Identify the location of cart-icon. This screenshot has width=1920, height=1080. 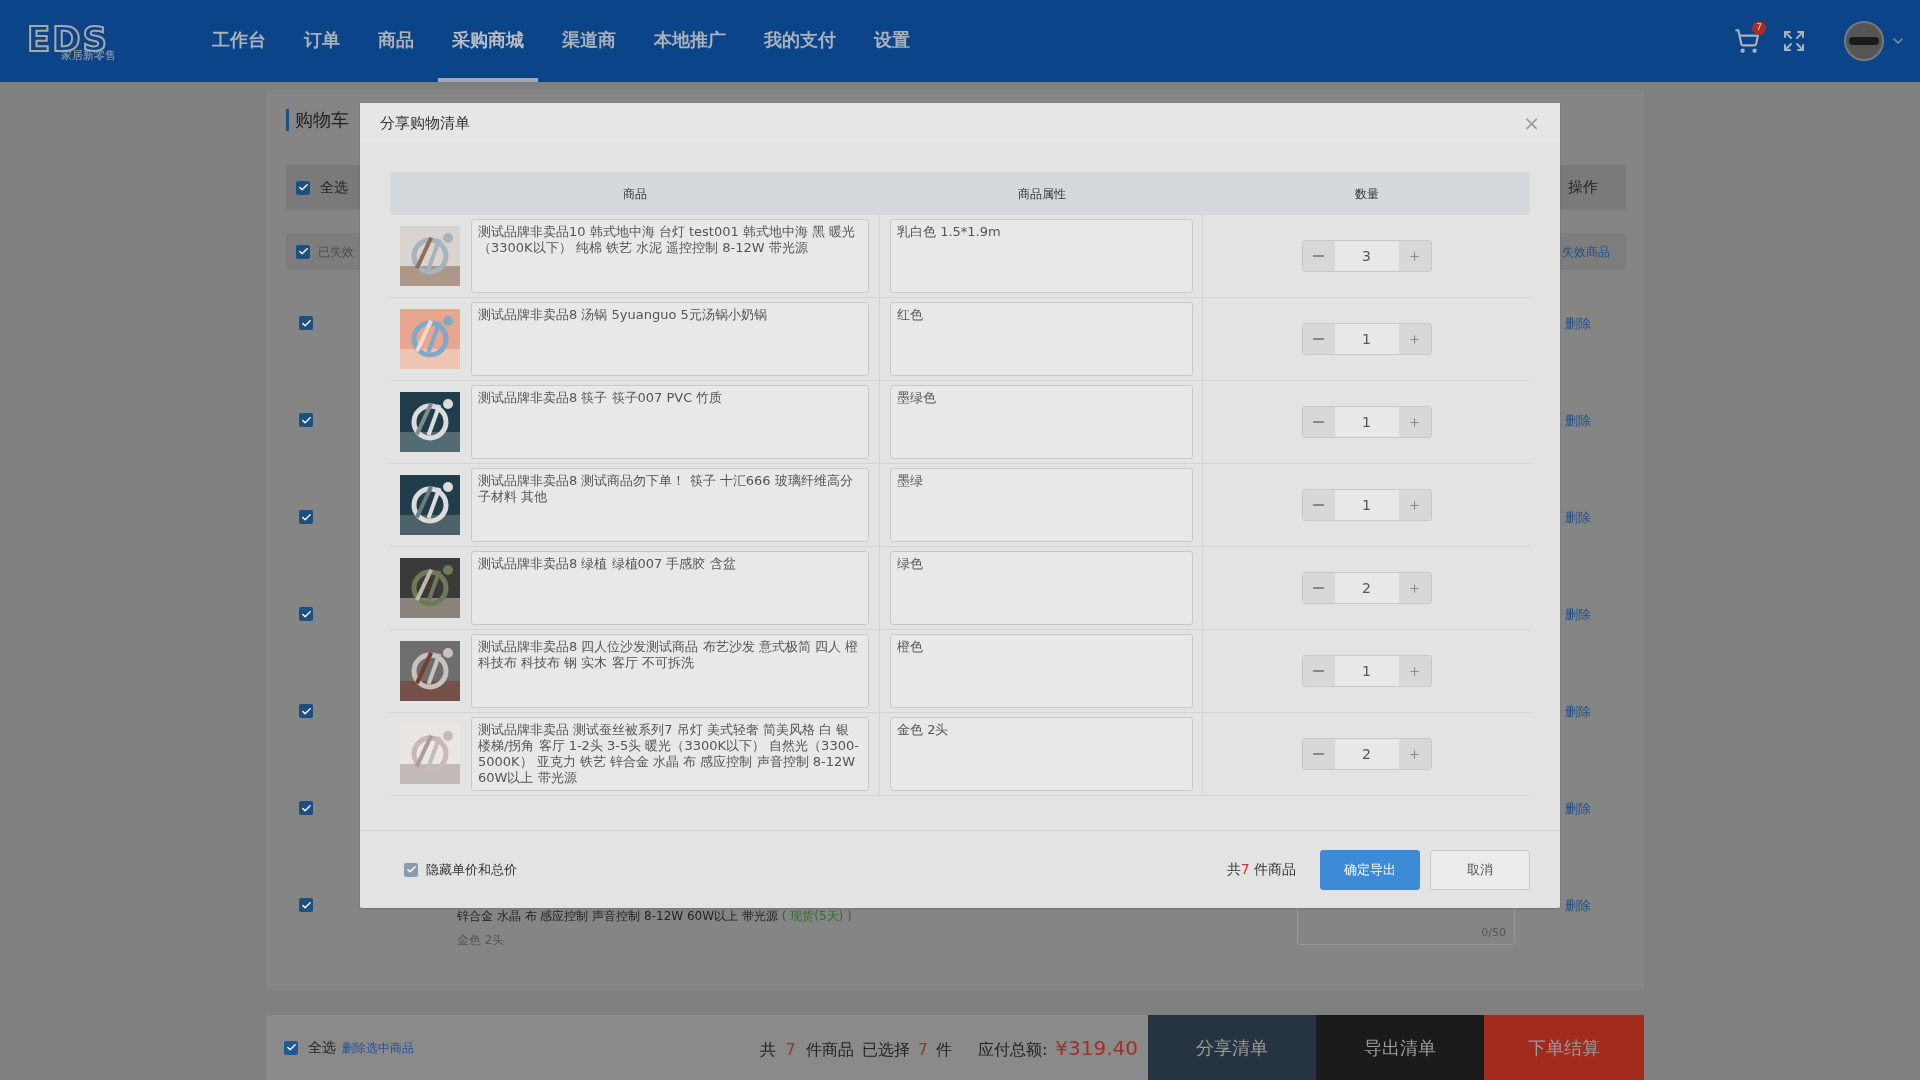
(1747, 41).